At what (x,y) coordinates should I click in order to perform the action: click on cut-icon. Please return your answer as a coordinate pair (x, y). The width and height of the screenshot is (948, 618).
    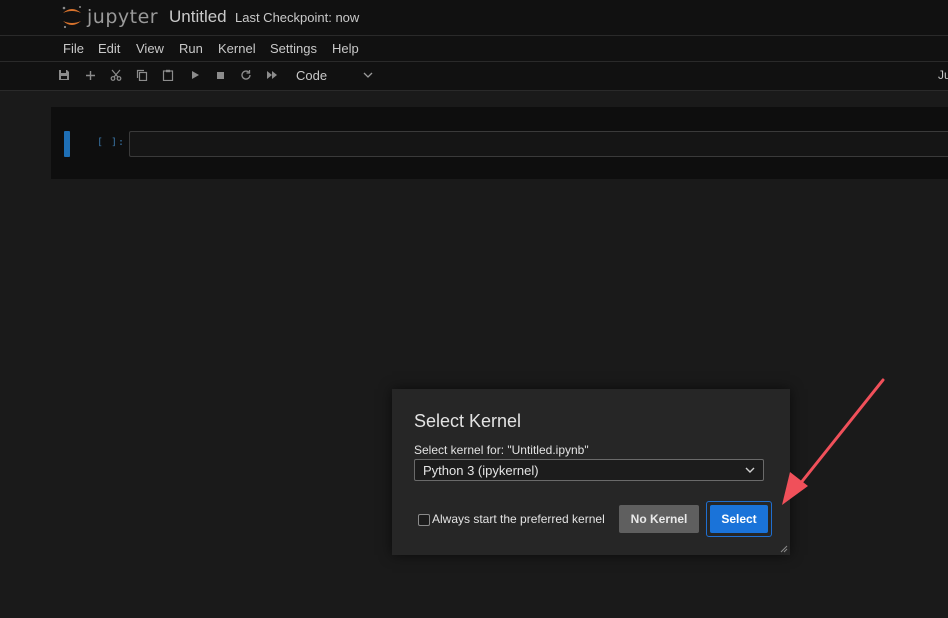
    Looking at the image, I should click on (116, 75).